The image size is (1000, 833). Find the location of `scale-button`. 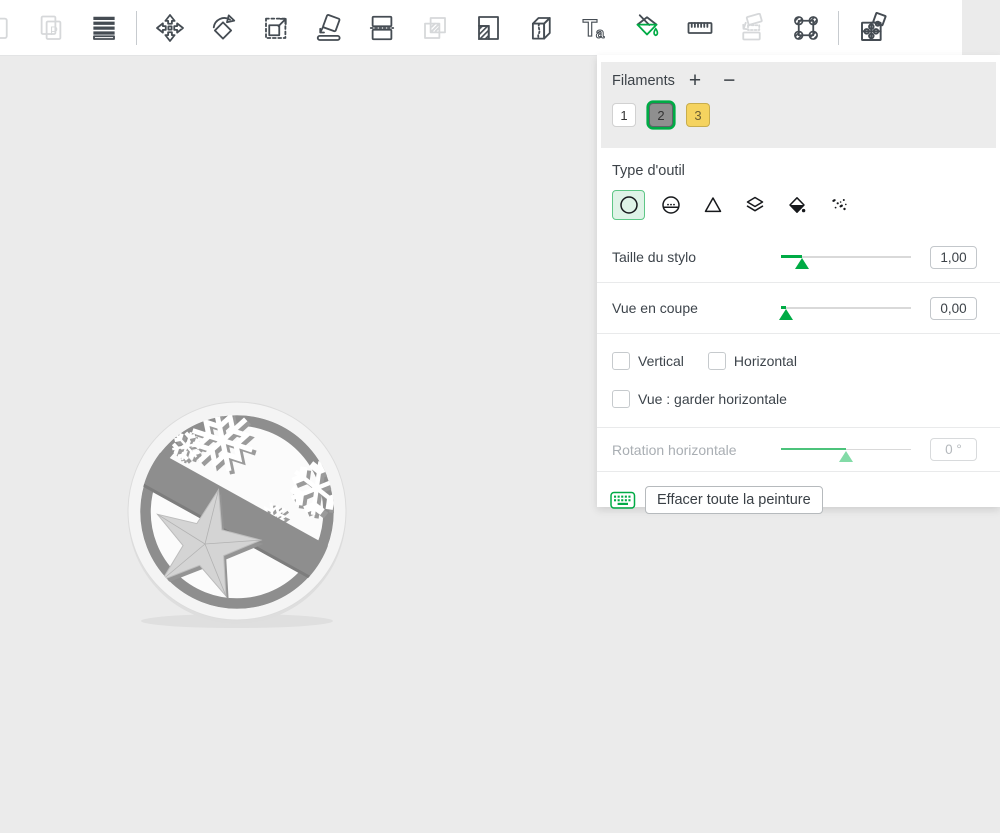

scale-button is located at coordinates (275, 28).